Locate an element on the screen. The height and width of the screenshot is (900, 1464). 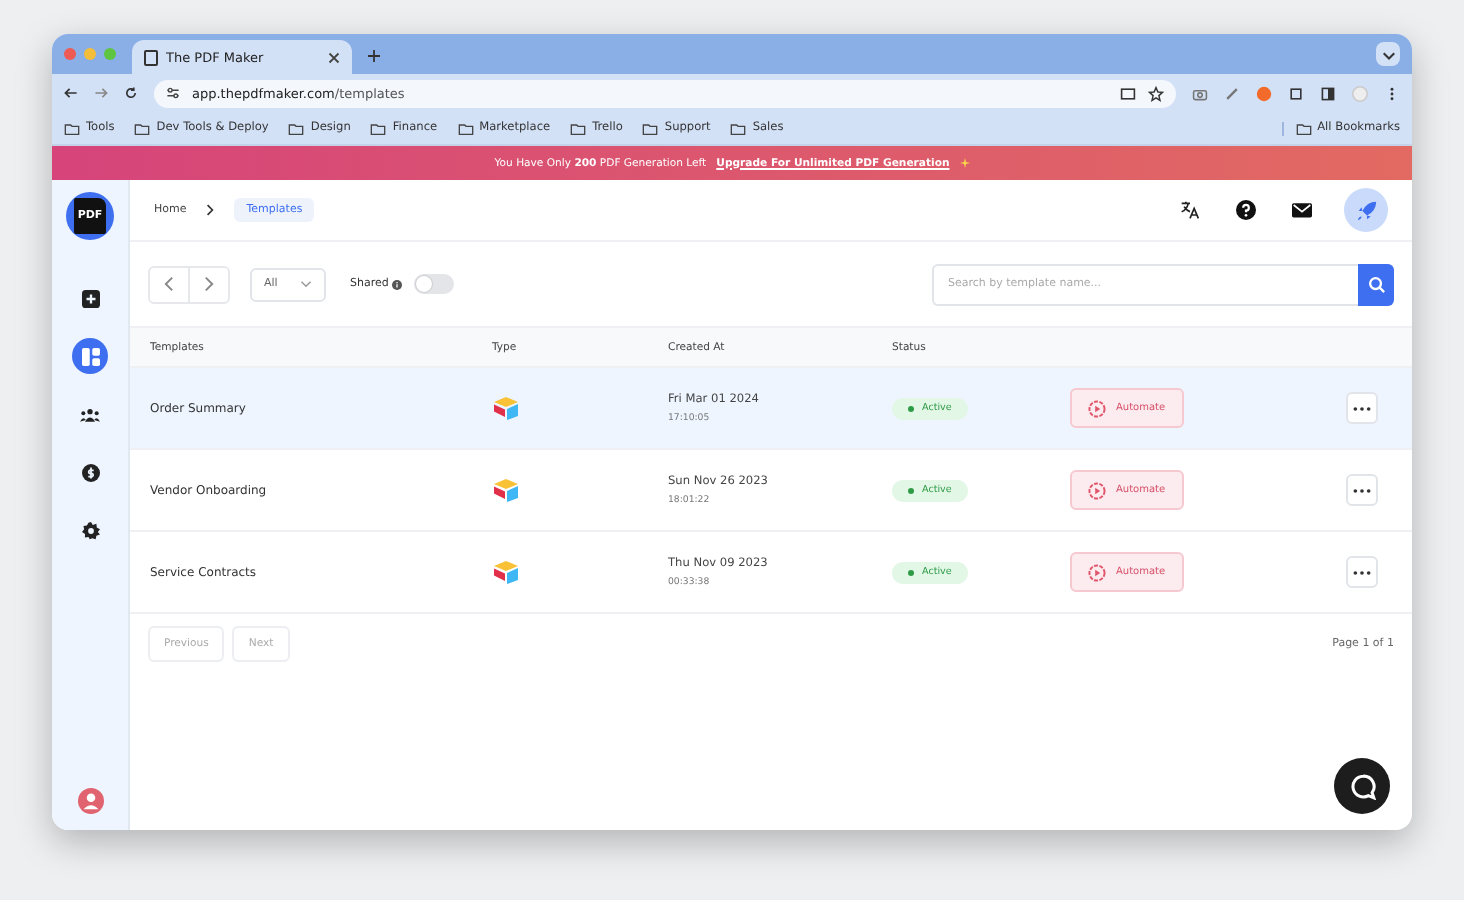
sparkle-icon is located at coordinates (964, 163).